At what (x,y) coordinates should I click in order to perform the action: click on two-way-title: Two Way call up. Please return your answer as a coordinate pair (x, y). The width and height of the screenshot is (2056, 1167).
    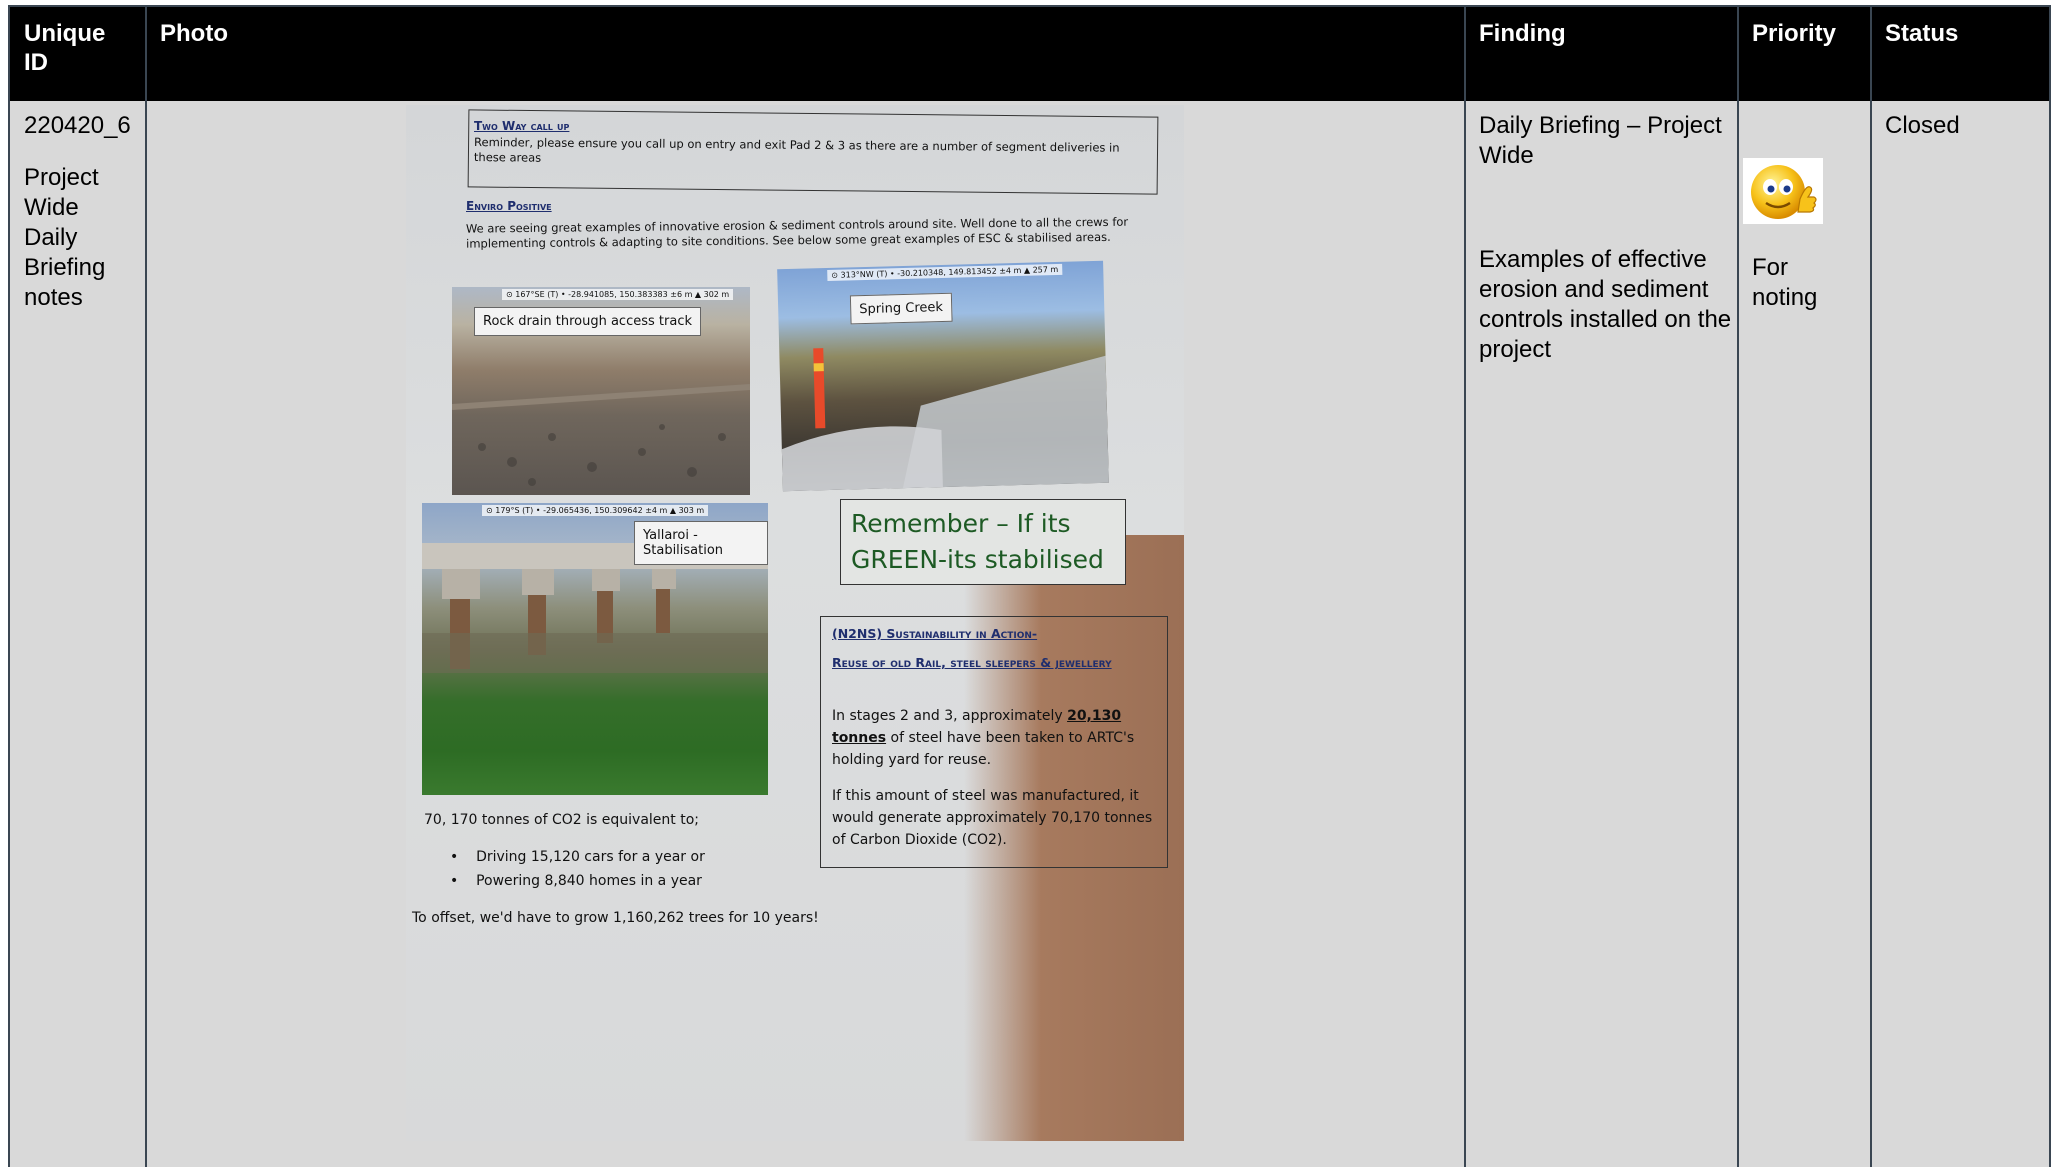
    Looking at the image, I should click on (522, 126).